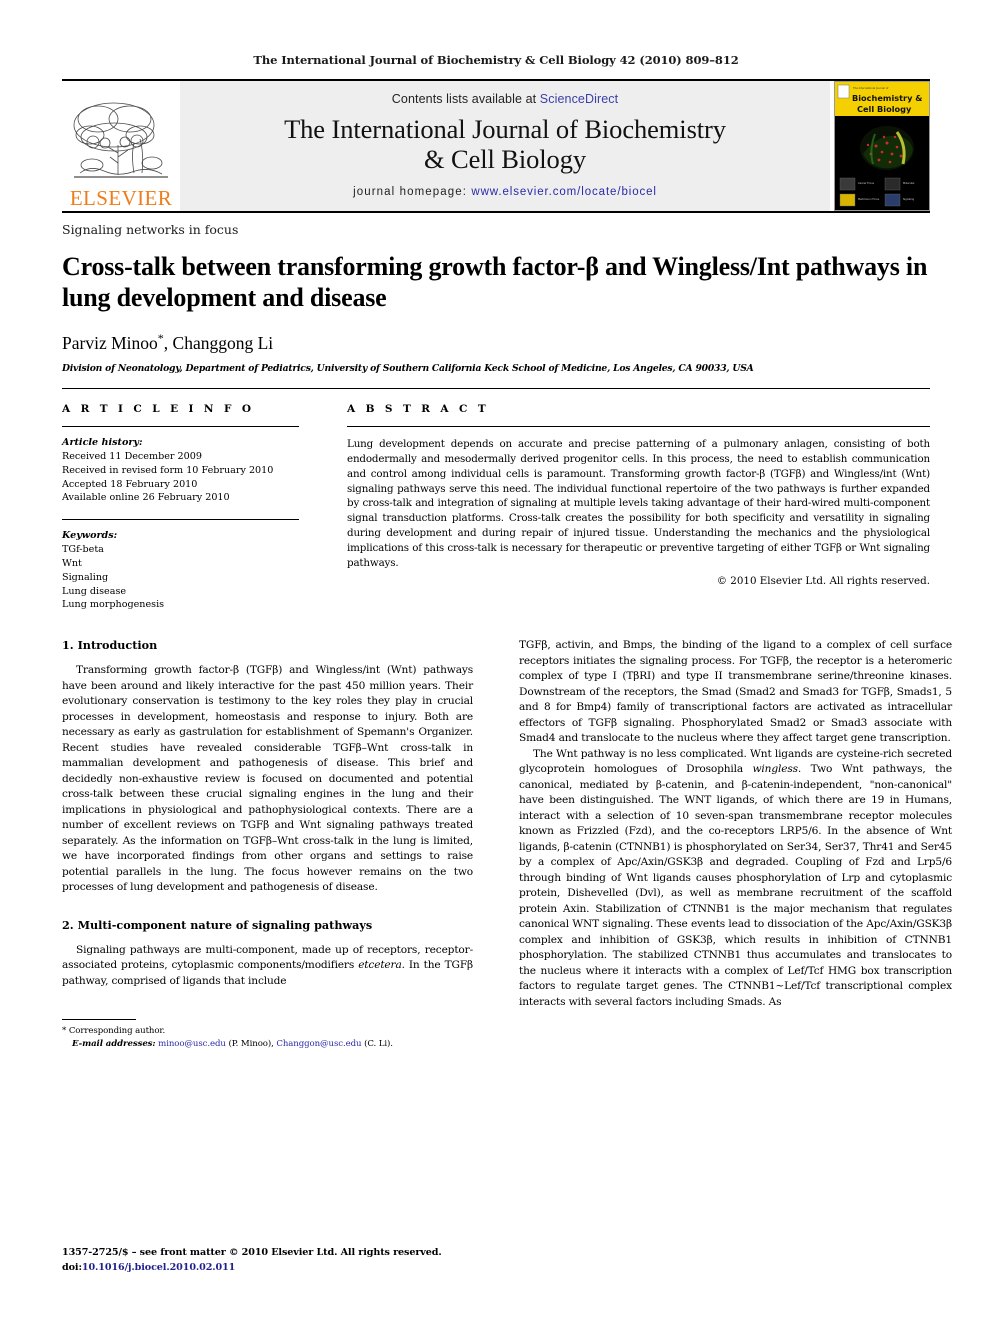 The width and height of the screenshot is (992, 1323). What do you see at coordinates (114, 1031) in the screenshot?
I see `corresponding-author-note: * Corresponding author.` at bounding box center [114, 1031].